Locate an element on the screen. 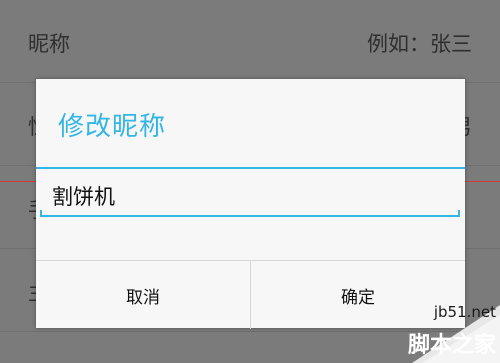  watermark-site: jb51.net is located at coordinates (464, 312).